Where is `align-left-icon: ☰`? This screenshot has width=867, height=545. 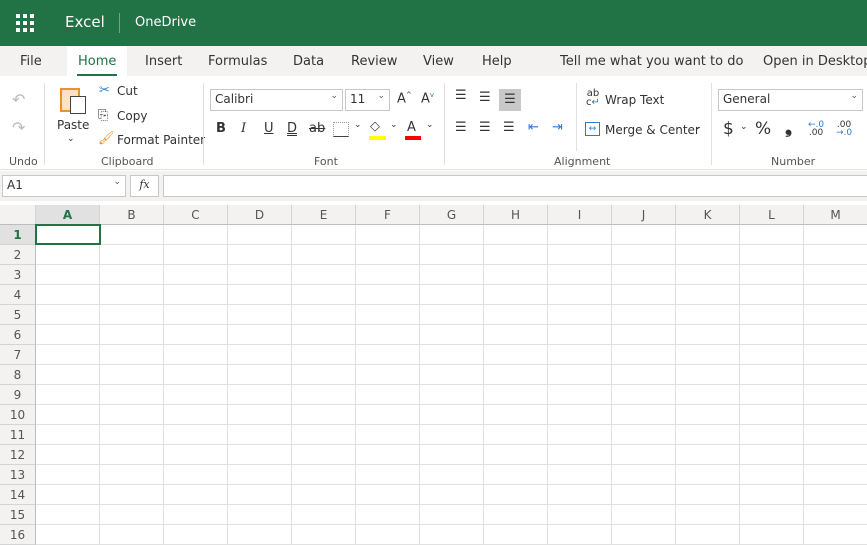 align-left-icon: ☰ is located at coordinates (461, 127).